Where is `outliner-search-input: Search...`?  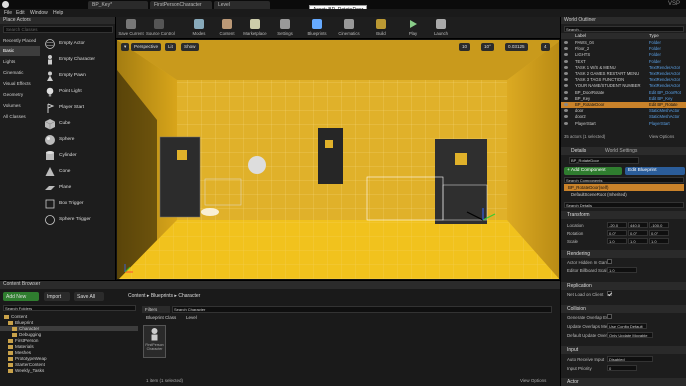
outliner-search-input: Search... is located at coordinates (624, 29).